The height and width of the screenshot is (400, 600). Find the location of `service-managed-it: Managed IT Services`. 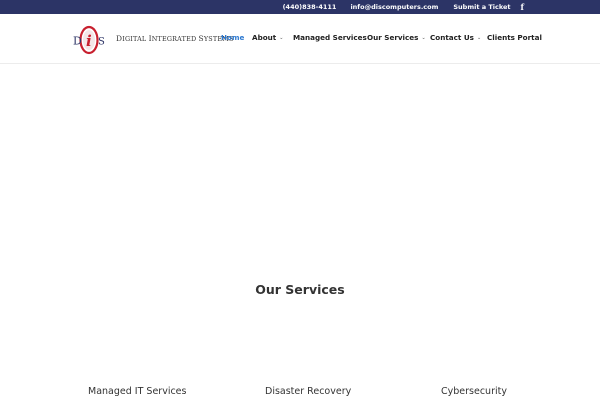

service-managed-it: Managed IT Services is located at coordinates (137, 391).